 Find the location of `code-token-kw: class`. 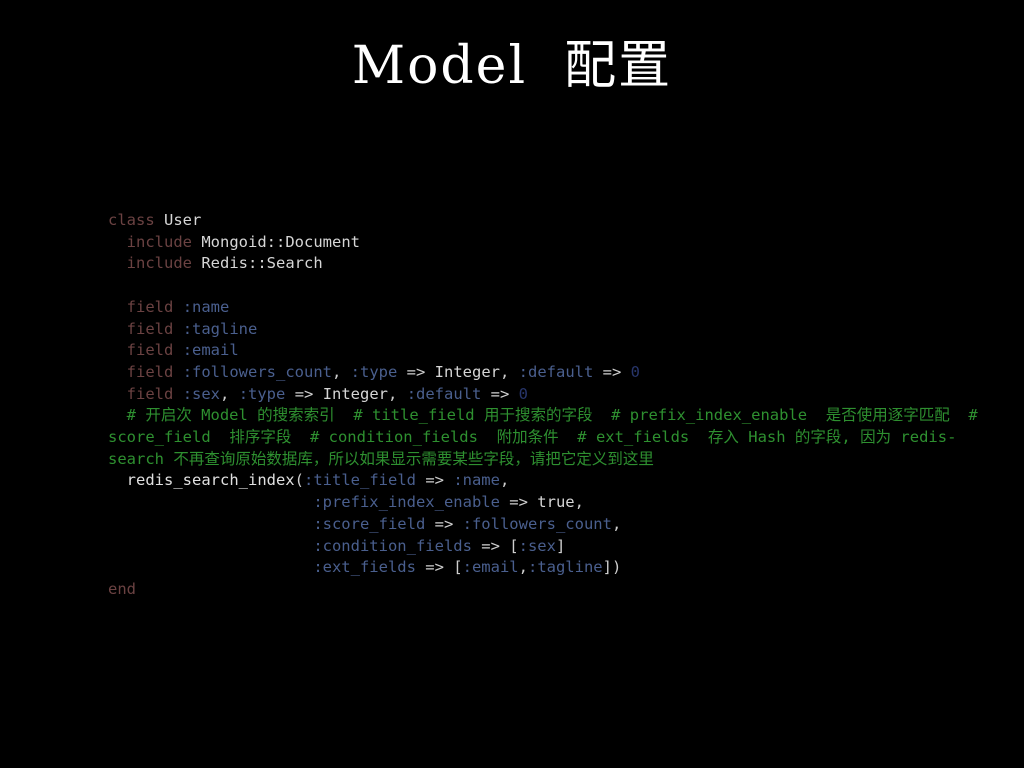

code-token-kw: class is located at coordinates (131, 220).